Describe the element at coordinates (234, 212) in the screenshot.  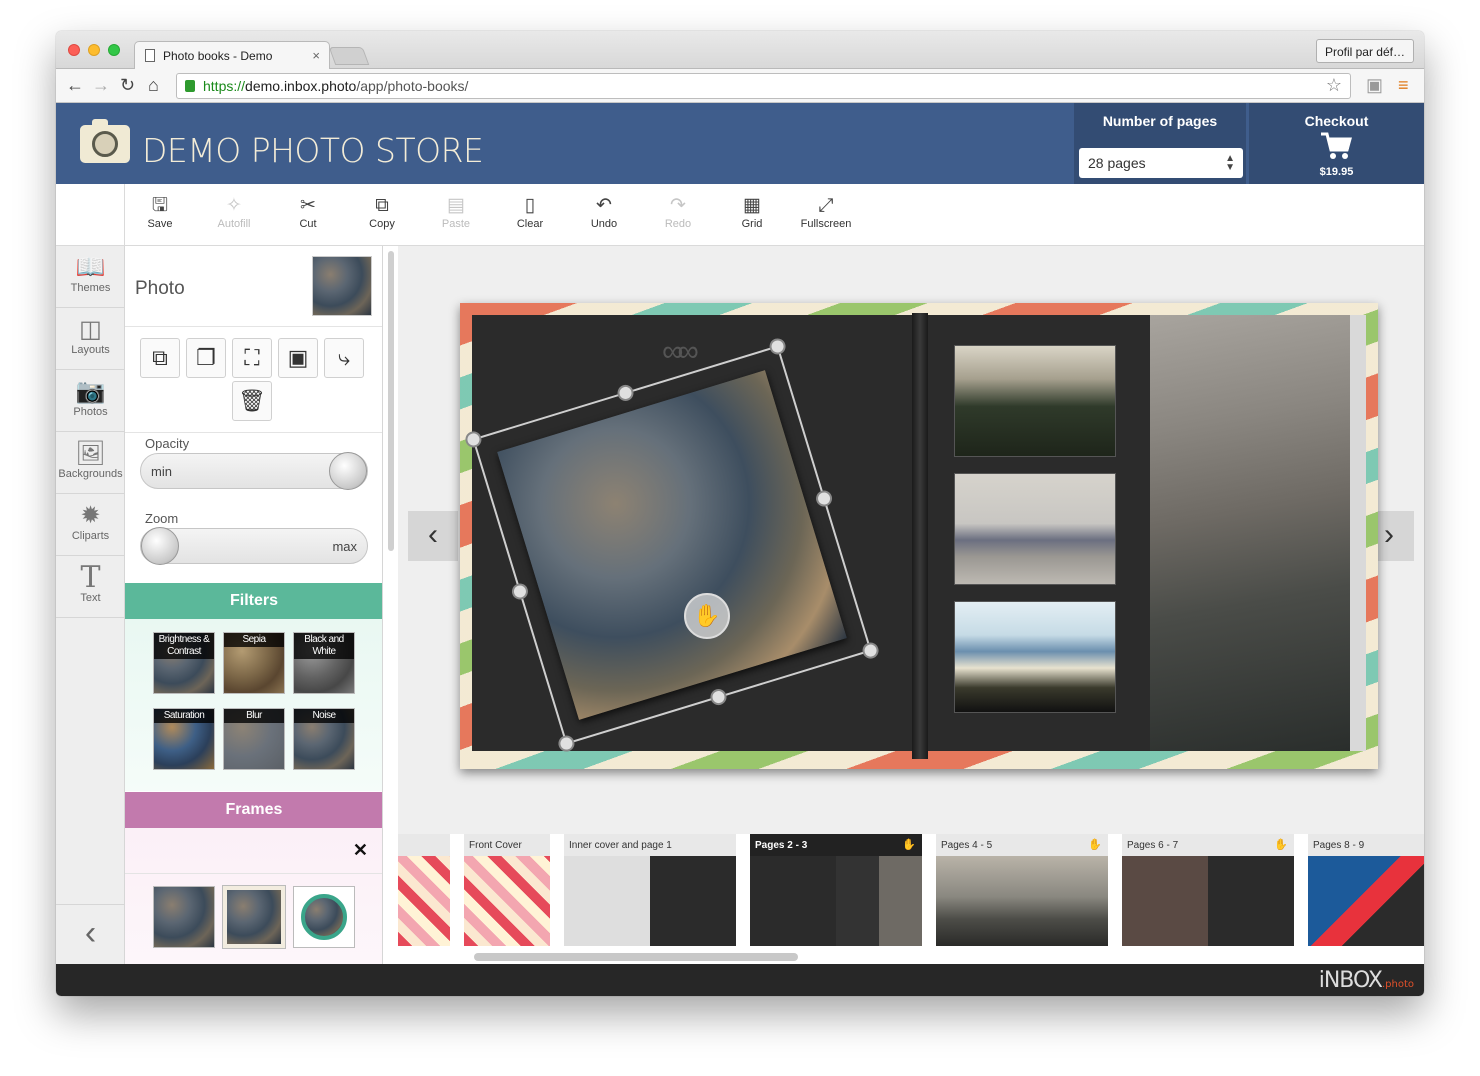
I see `autofill-button: ✧ Autofill` at that location.